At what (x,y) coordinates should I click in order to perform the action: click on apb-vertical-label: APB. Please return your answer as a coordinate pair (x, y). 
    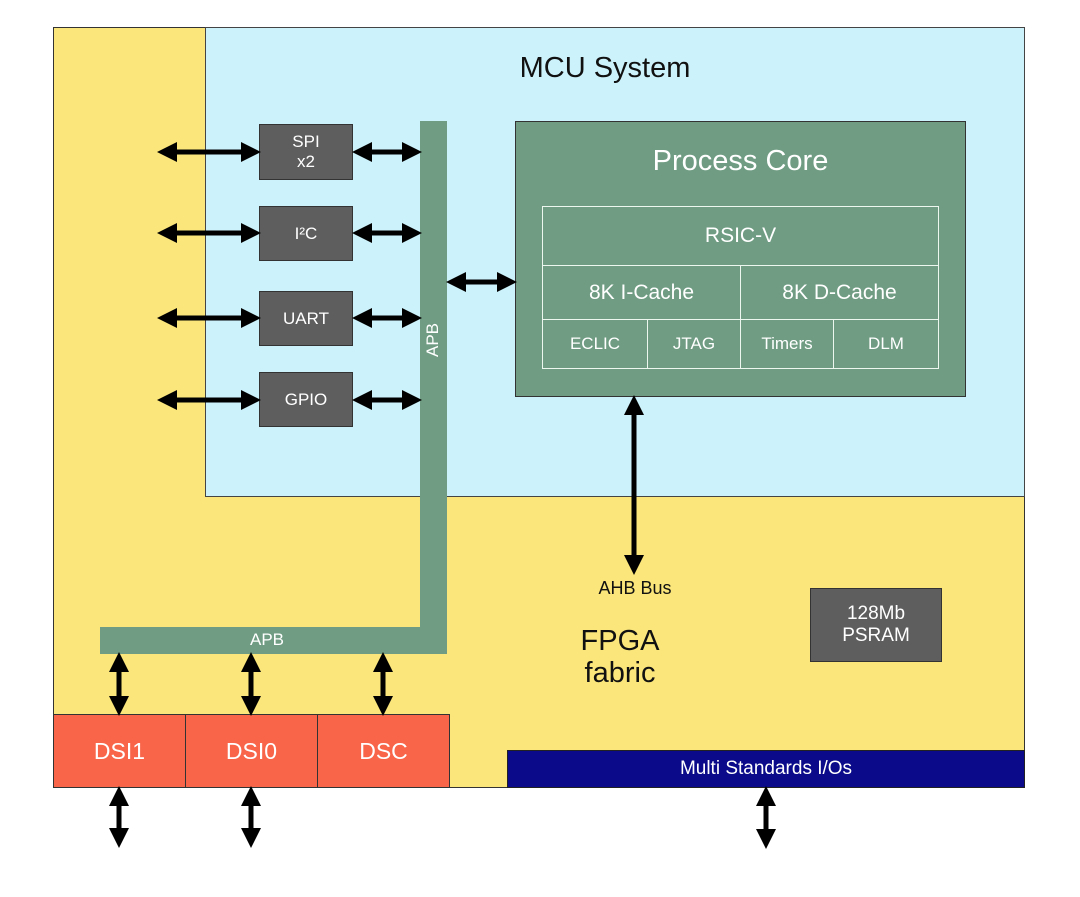
    Looking at the image, I should click on (432, 340).